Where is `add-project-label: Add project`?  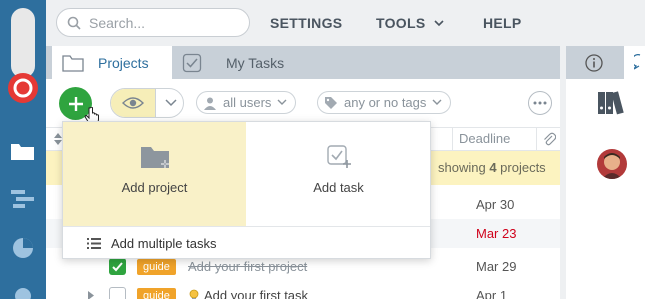 add-project-label: Add project is located at coordinates (154, 187).